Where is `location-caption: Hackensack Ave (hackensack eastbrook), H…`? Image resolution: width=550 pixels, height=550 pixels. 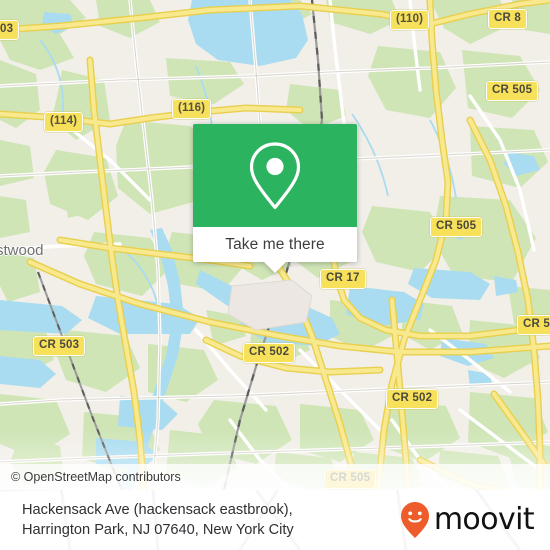 location-caption: Hackensack Ave (hackensack eastbrook), H… is located at coordinates (158, 520).